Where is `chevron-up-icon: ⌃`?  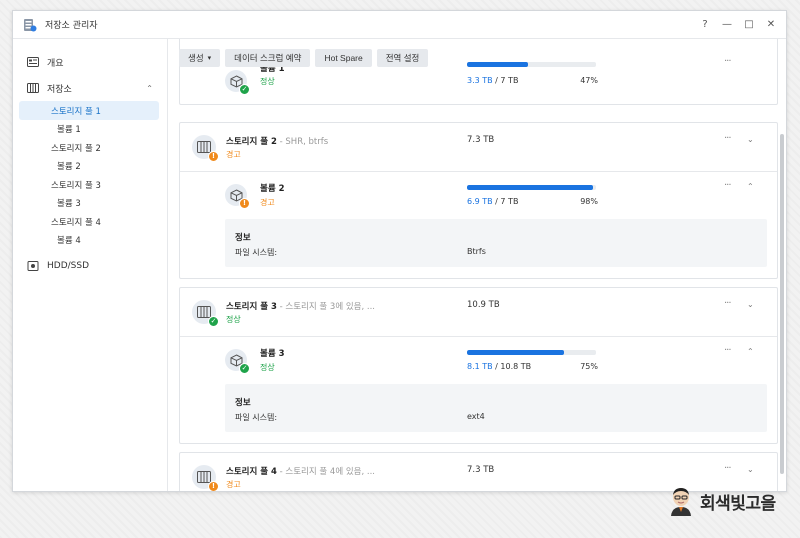
chevron-up-icon: ⌃ is located at coordinates (149, 88).